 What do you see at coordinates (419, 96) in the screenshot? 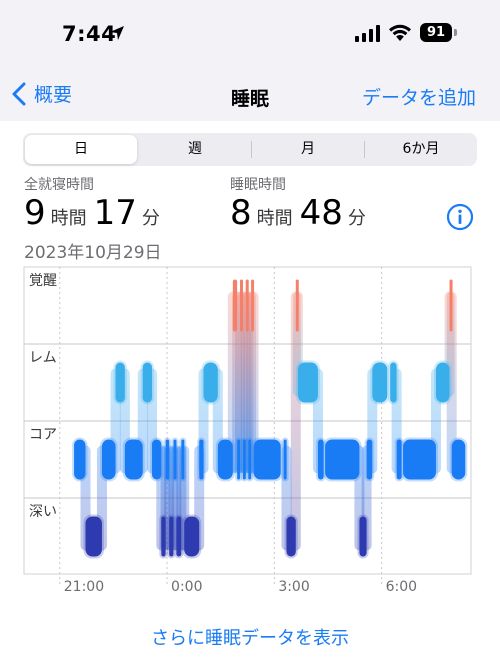
I see `add-data-button: データを追加` at bounding box center [419, 96].